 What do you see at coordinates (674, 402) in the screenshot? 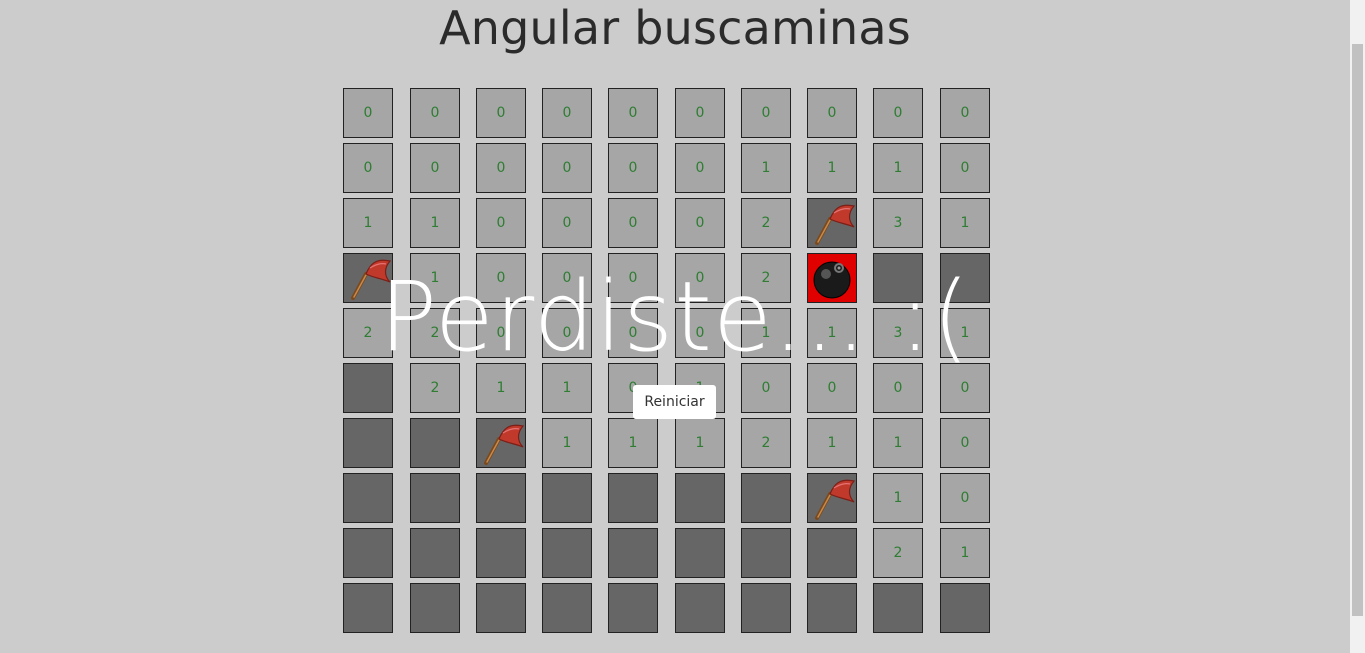
I see `restart-button: Reiniciar` at bounding box center [674, 402].